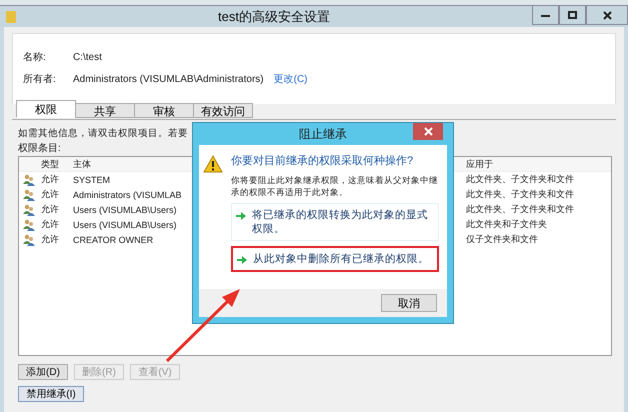  Describe the element at coordinates (105, 110) in the screenshot. I see `tab: 共享` at that location.